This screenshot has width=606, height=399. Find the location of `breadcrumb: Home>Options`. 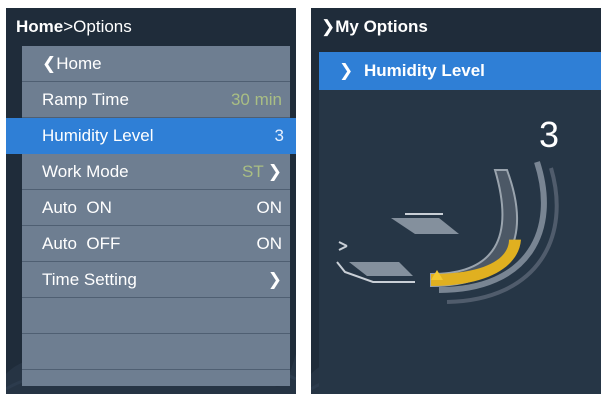

breadcrumb: Home>Options is located at coordinates (151, 27).